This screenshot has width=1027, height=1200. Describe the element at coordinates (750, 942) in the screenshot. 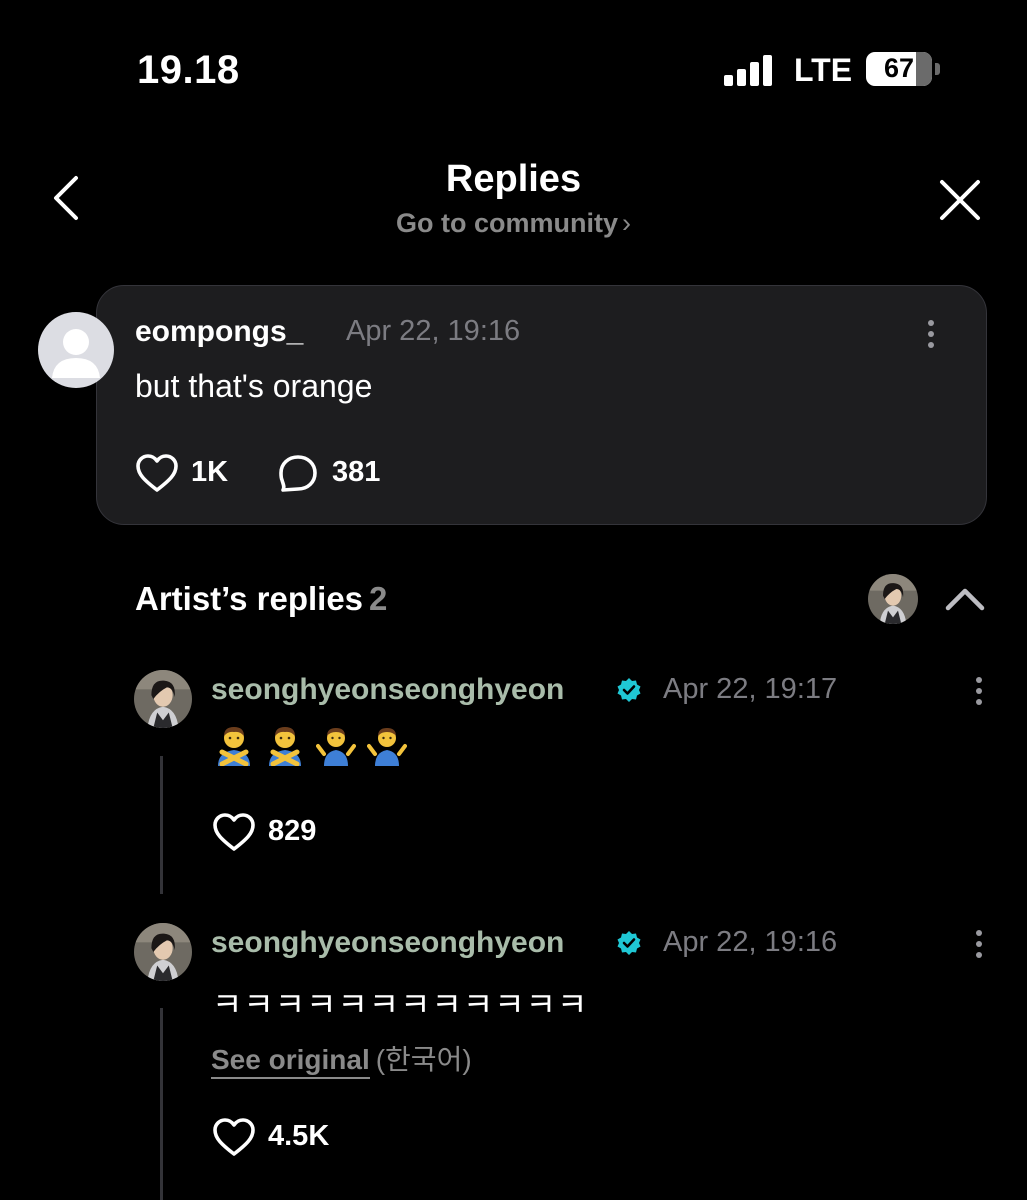

I see `reply-date: Apr 22, 19:16` at that location.